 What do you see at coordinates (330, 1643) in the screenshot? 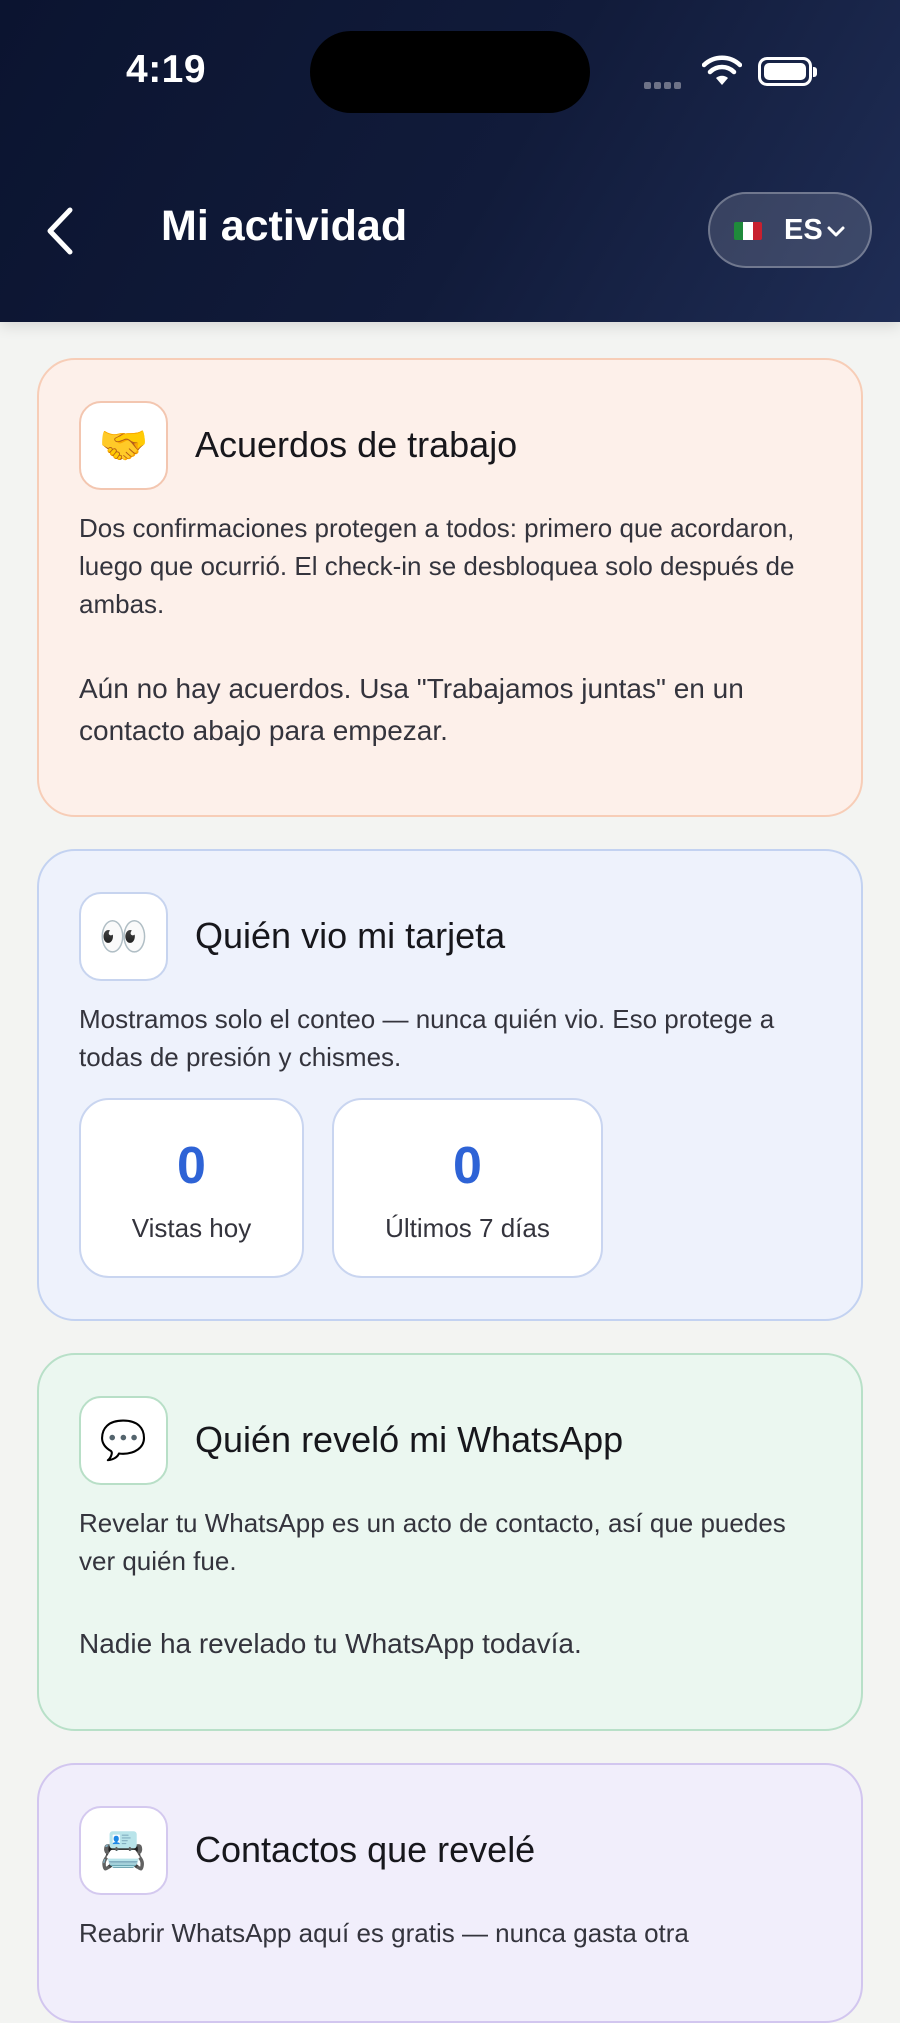
I see `empty-state-text: Nadie ha revelado tu WhatsApp todavía.` at bounding box center [330, 1643].